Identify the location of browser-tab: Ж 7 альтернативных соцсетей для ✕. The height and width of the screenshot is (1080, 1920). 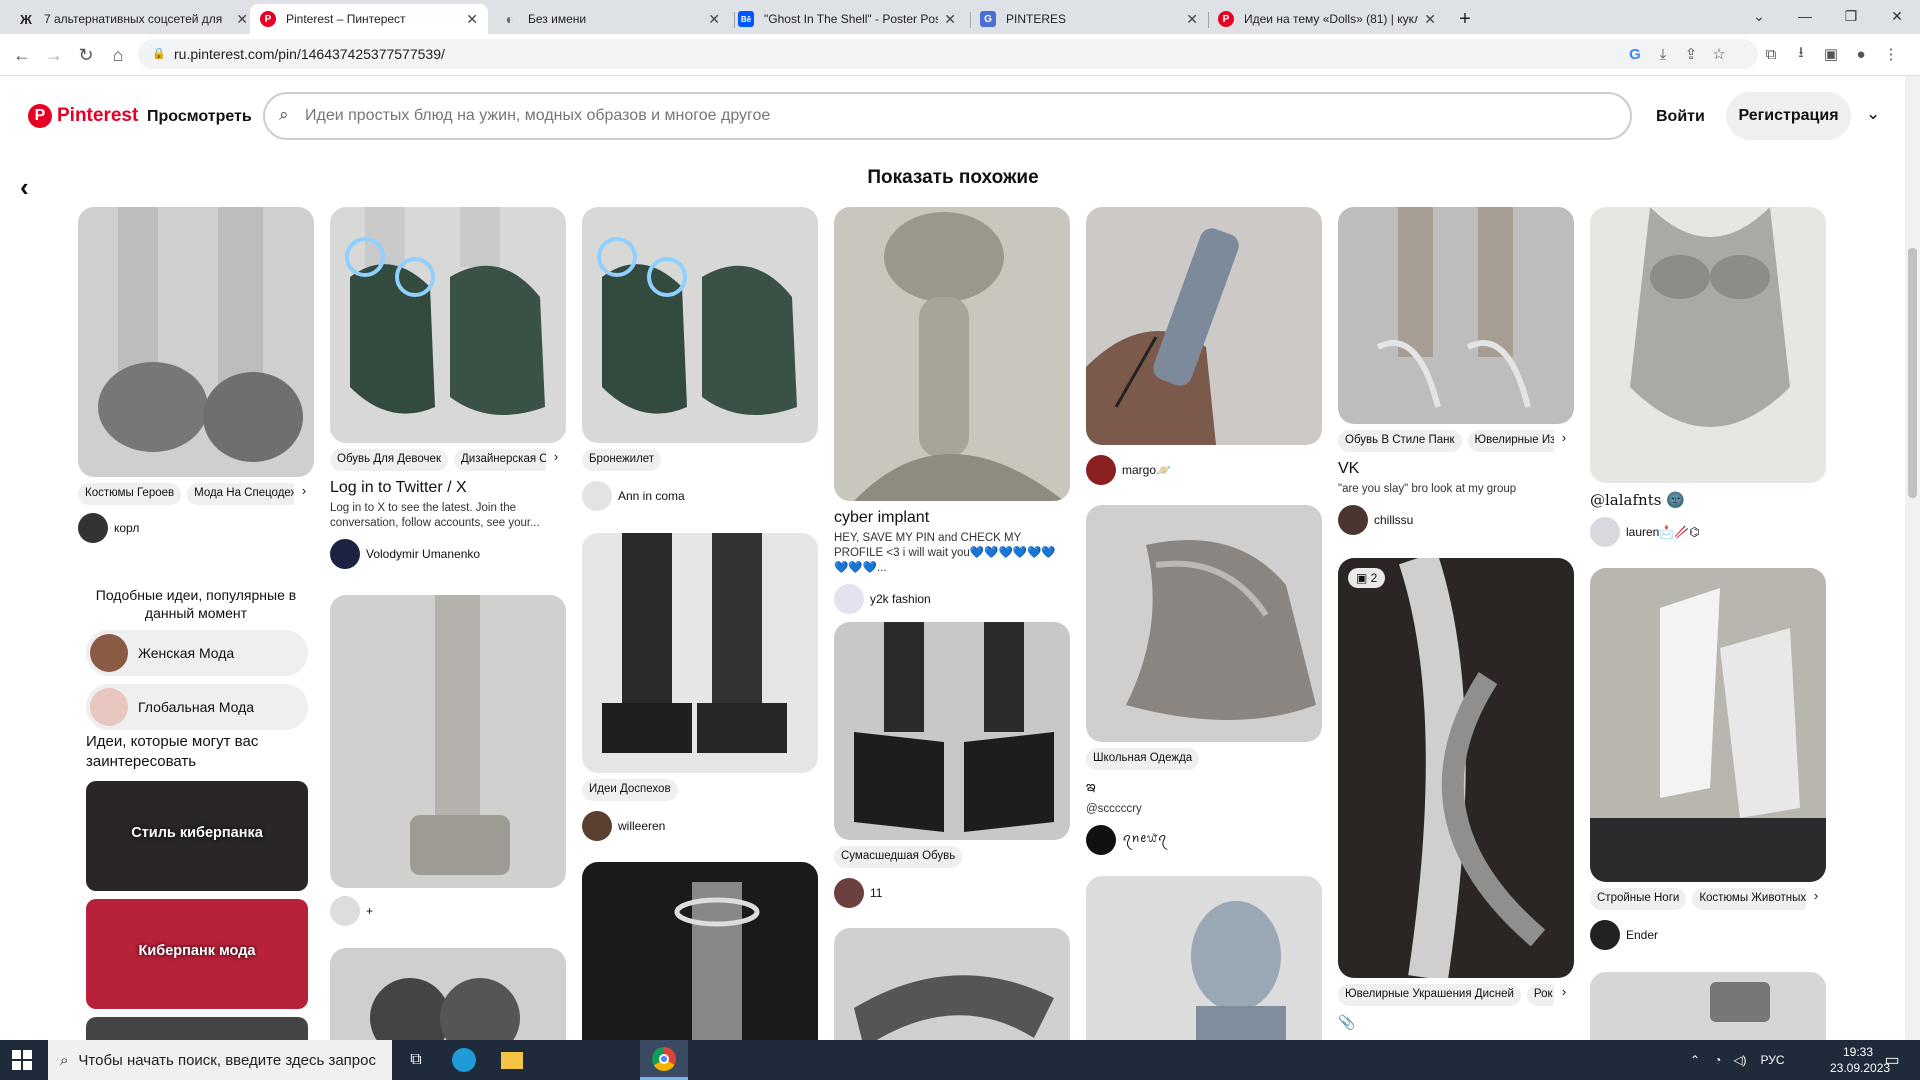
(133, 19).